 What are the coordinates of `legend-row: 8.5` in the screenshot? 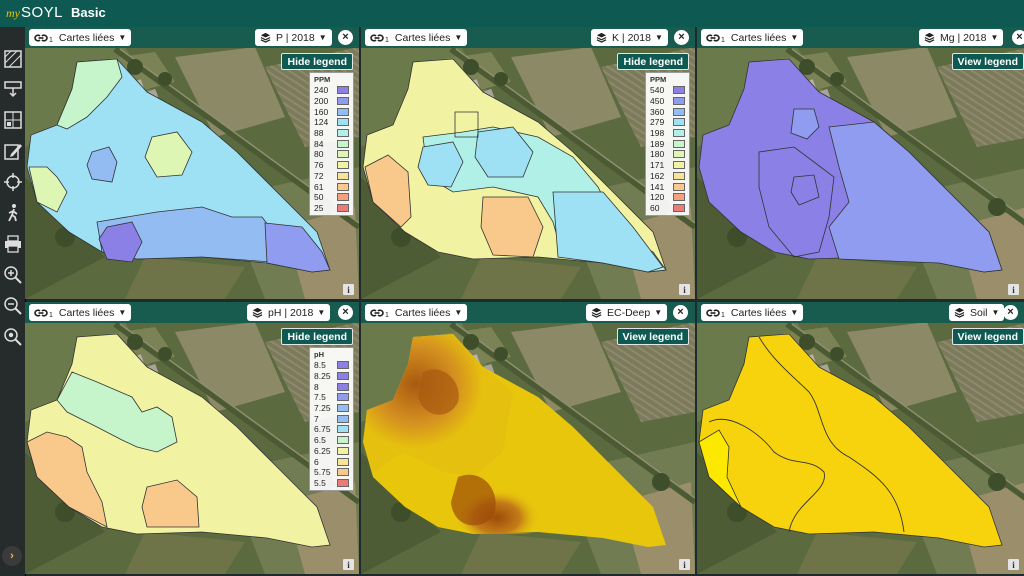 It's located at (331, 365).